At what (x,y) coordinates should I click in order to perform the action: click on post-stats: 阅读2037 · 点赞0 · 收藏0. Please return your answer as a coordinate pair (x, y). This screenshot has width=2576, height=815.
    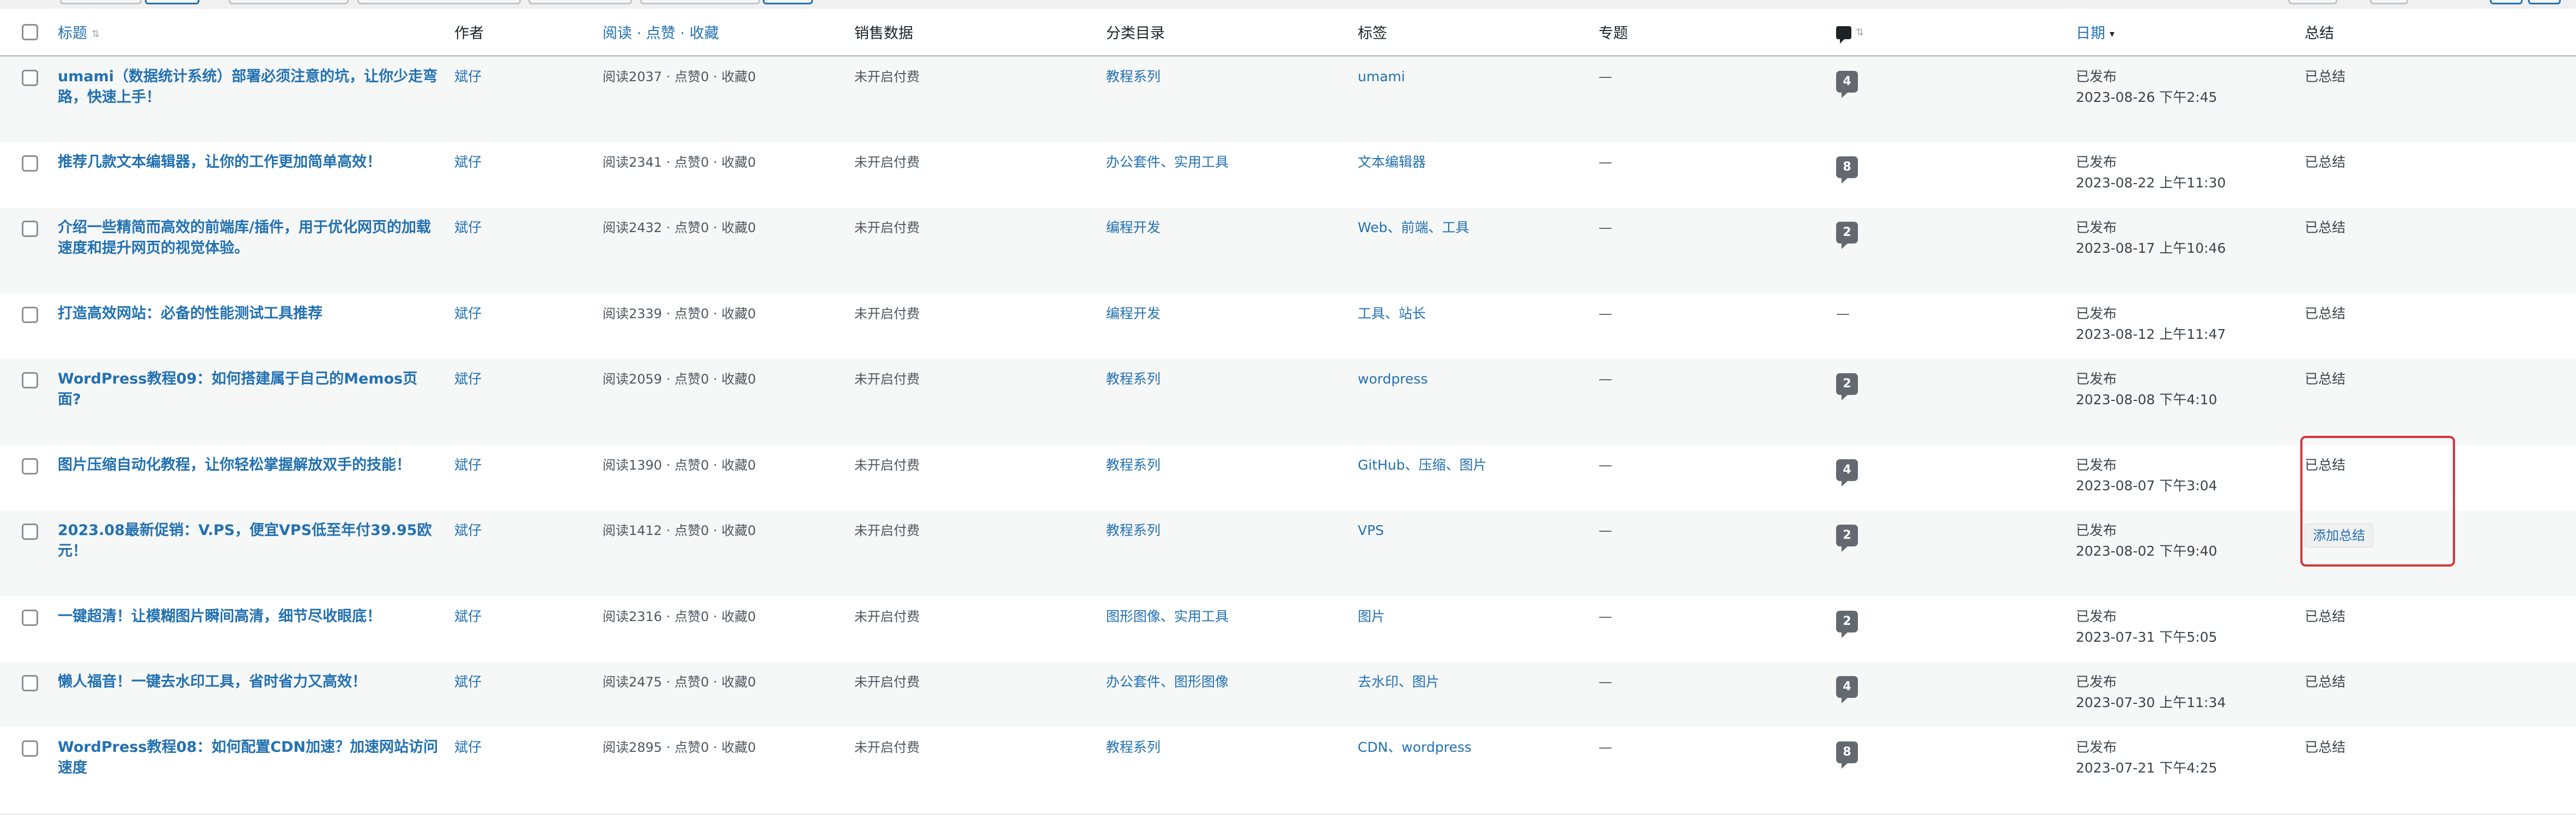
    Looking at the image, I should click on (679, 76).